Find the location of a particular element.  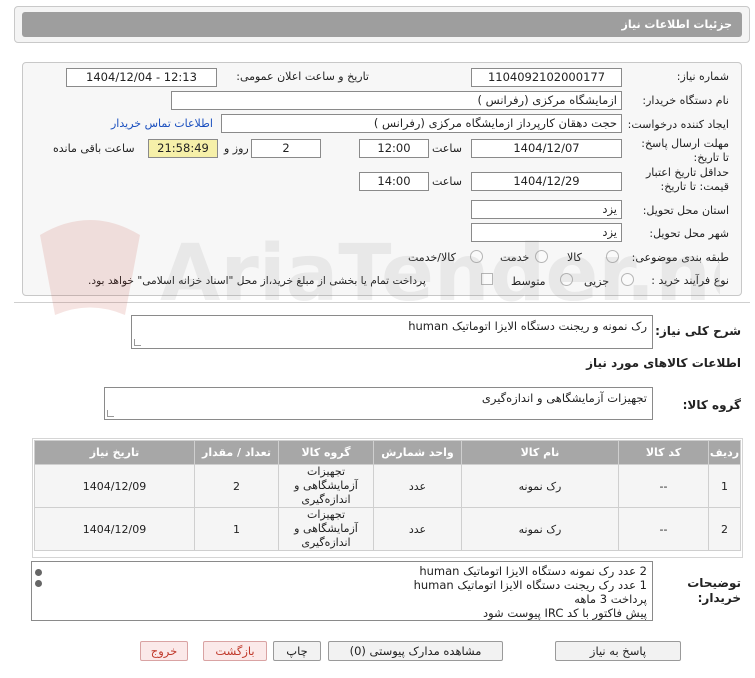

treasury-payment-checkbox is located at coordinates (487, 279).